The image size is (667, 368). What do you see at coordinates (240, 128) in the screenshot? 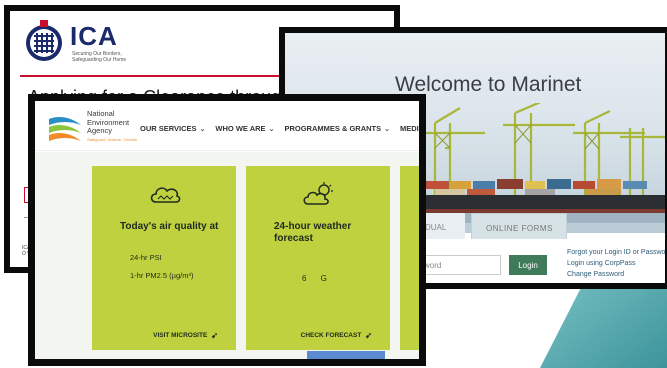
I see `nav-label: WHO WE ARE` at bounding box center [240, 128].